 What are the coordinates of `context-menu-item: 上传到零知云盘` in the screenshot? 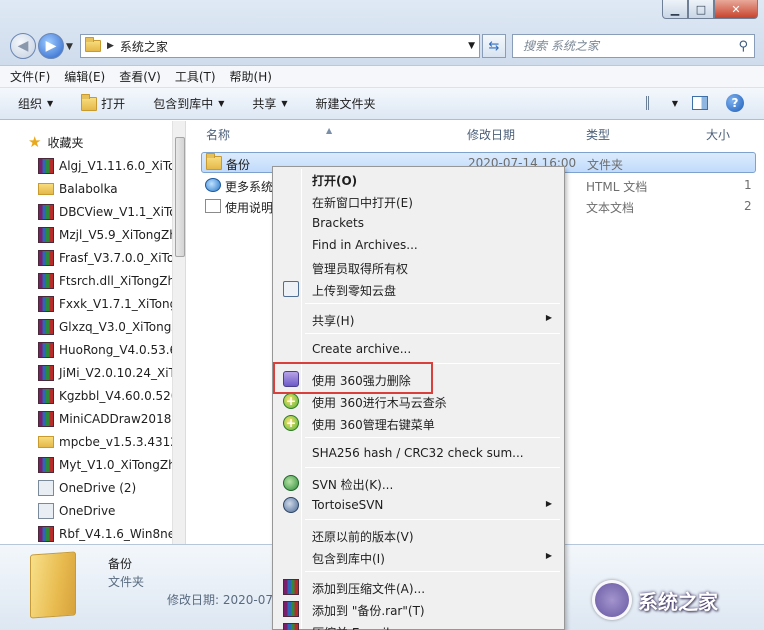 It's located at (418, 289).